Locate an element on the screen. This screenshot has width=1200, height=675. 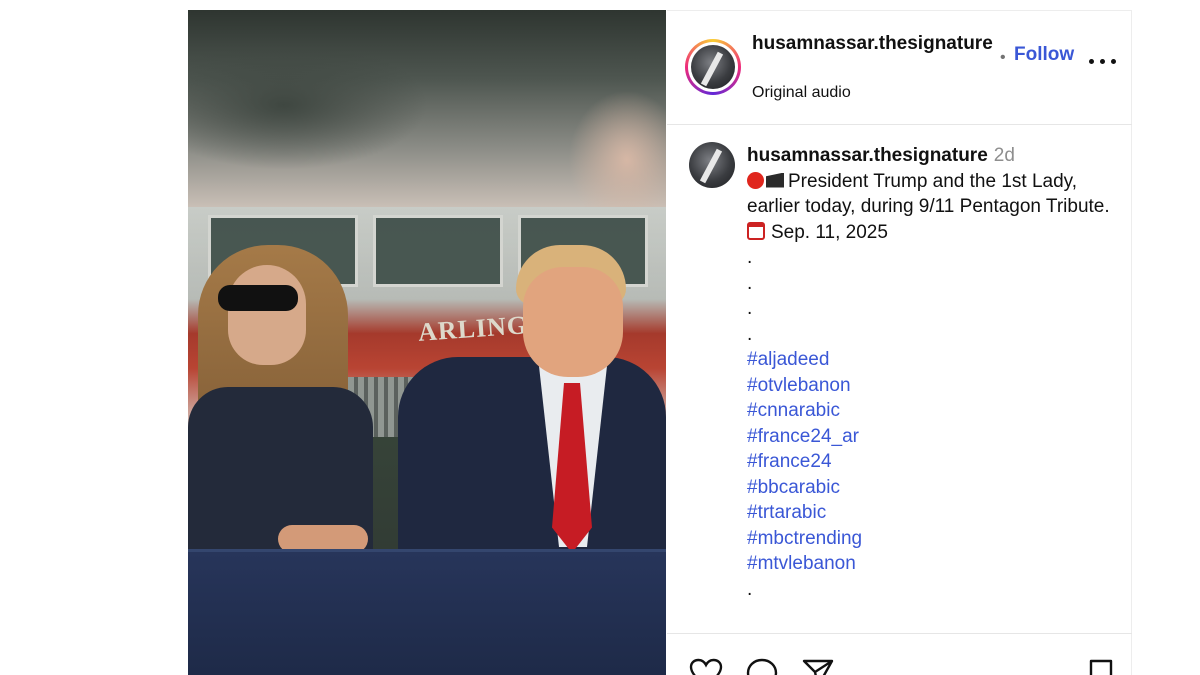
heart-icon is located at coordinates (706, 666).